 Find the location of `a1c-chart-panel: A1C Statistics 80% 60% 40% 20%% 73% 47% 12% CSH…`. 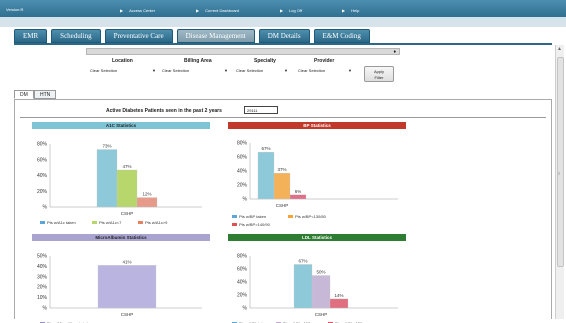

a1c-chart-panel: A1C Statistics 80% 60% 40% 20%% 73% 47% 12% CSH… is located at coordinates (121, 175).